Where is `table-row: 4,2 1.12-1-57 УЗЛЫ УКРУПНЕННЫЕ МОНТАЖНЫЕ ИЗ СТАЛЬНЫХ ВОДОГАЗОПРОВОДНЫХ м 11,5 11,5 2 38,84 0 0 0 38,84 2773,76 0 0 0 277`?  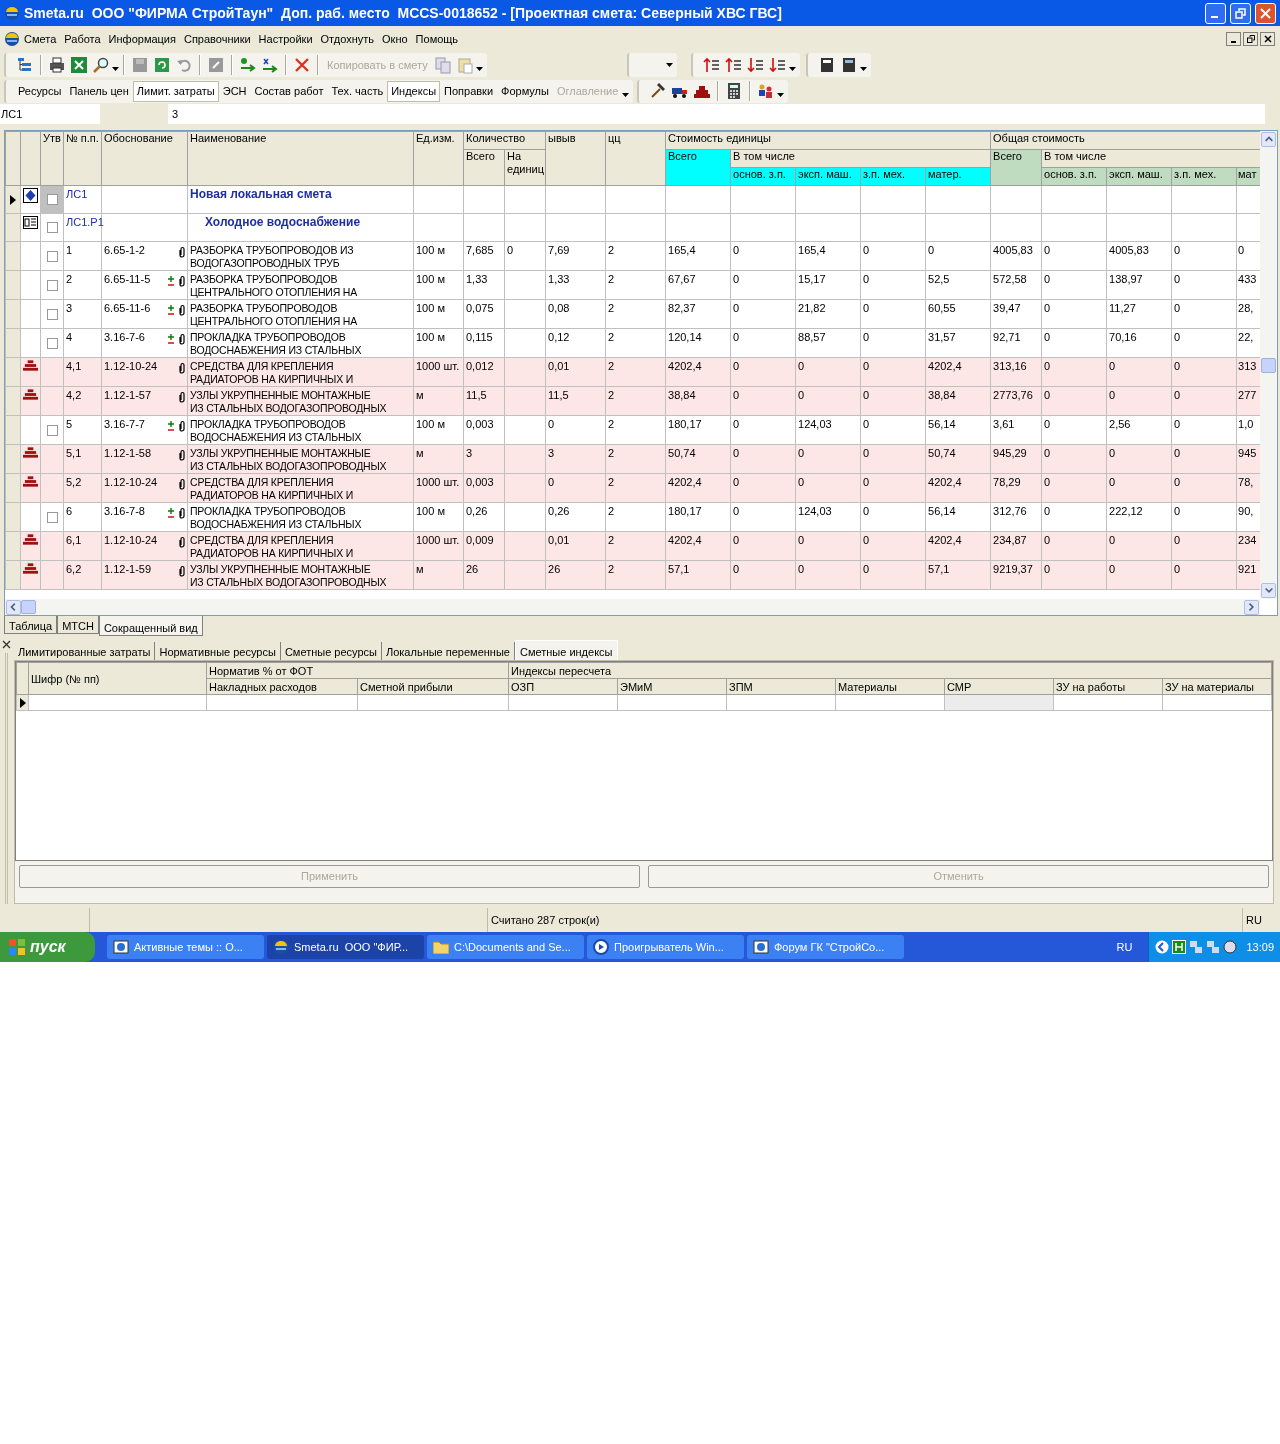
table-row: 4,2 1.12-1-57 УЗЛЫ УКРУПНЕННЫЕ МОНТАЖНЫЕ ИЗ СТАЛЬНЫХ ВОДОГАЗОПРОВОДНЫХ м 11,5 11,5 2 38,84 0 0 0 38,84 2773,76 0 0 0 277 is located at coordinates (632, 401).